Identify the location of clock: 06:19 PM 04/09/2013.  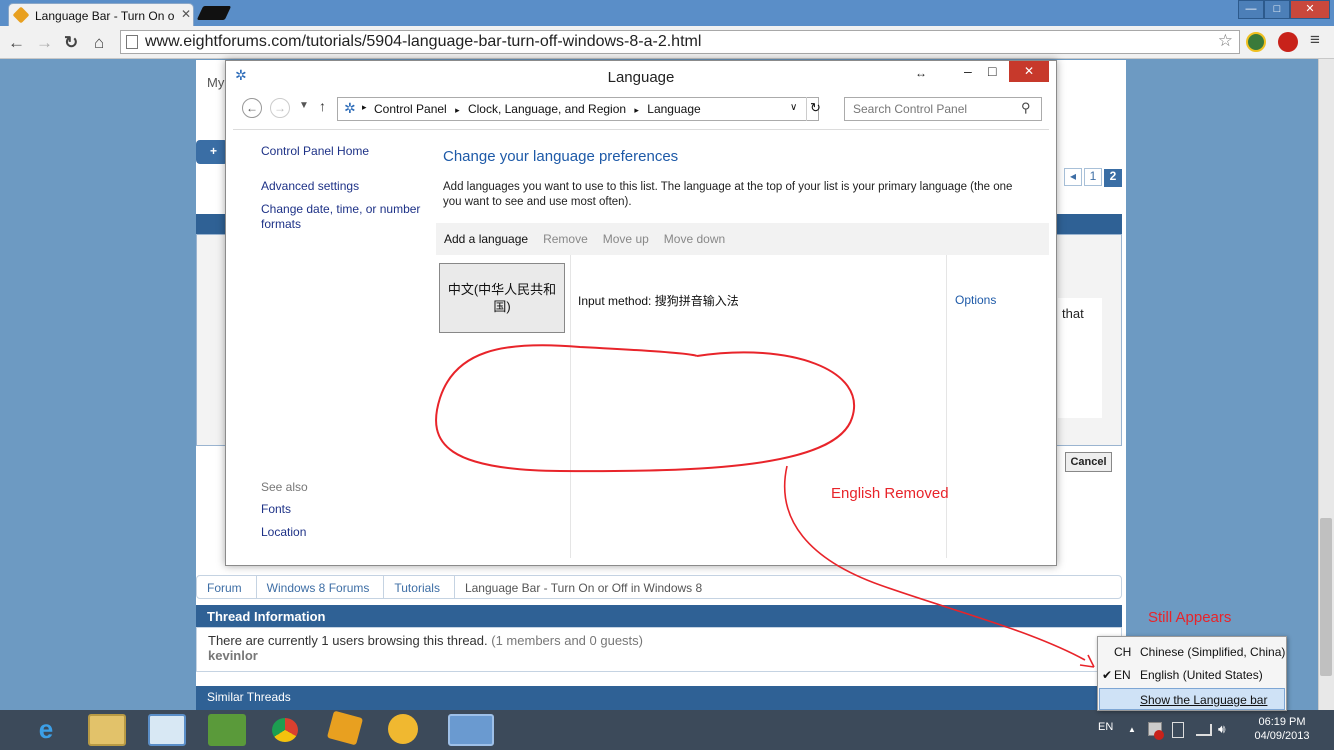
(1282, 729).